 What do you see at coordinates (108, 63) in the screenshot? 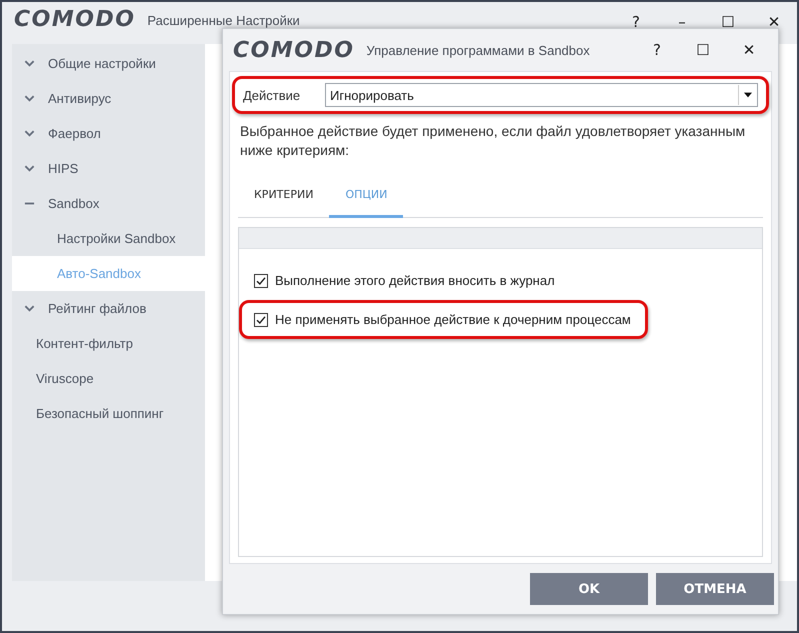
I see `sidebar-item: Общие настройки` at bounding box center [108, 63].